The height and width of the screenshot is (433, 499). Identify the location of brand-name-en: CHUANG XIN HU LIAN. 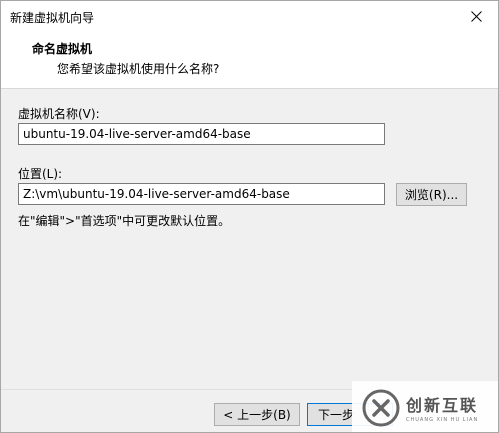
(442, 420).